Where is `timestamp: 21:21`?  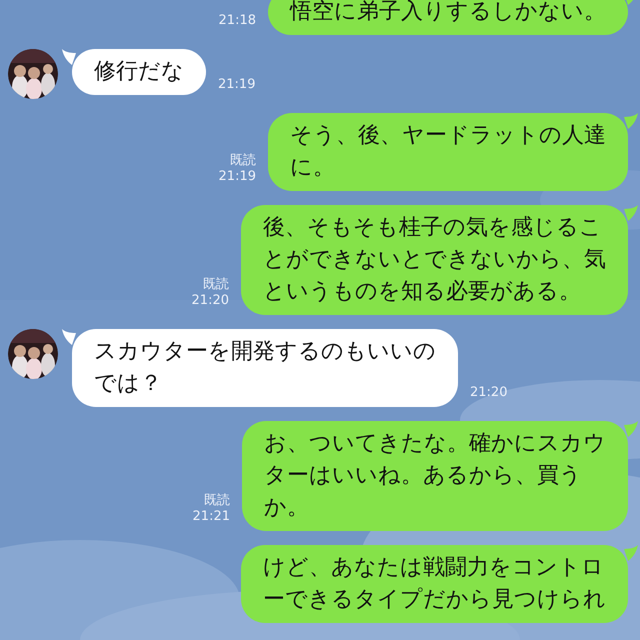 timestamp: 21:21 is located at coordinates (211, 517).